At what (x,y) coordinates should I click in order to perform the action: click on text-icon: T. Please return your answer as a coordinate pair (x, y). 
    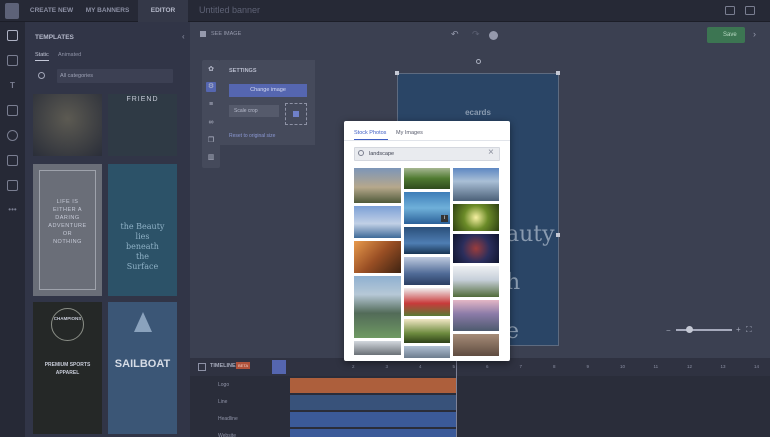
    Looking at the image, I should click on (12, 85).